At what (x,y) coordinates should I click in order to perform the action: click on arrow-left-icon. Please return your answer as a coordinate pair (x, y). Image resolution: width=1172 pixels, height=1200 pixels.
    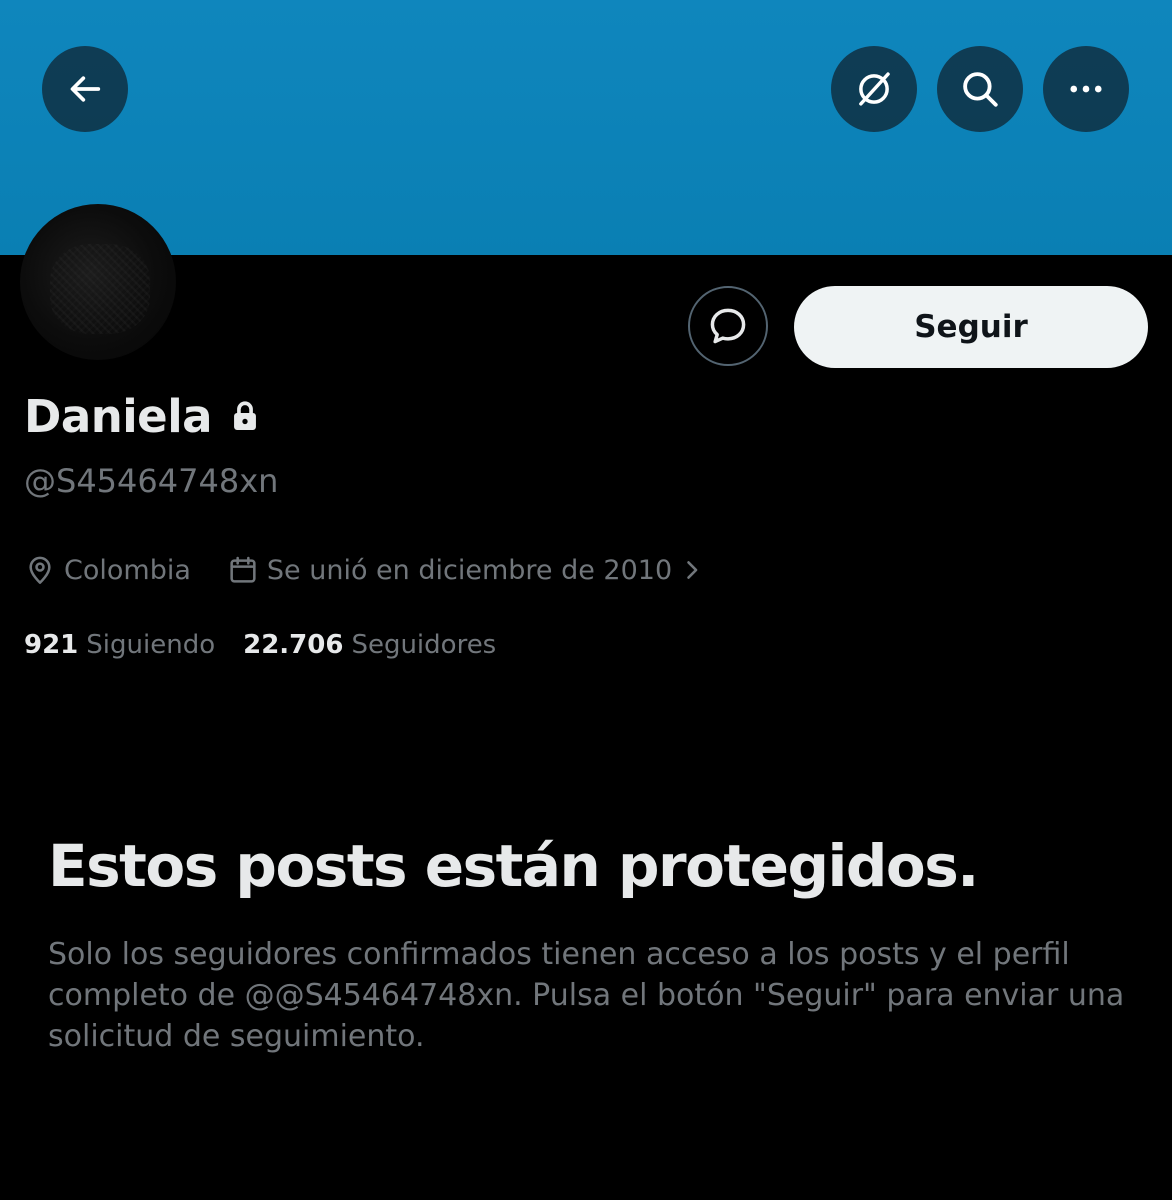
    Looking at the image, I should click on (85, 89).